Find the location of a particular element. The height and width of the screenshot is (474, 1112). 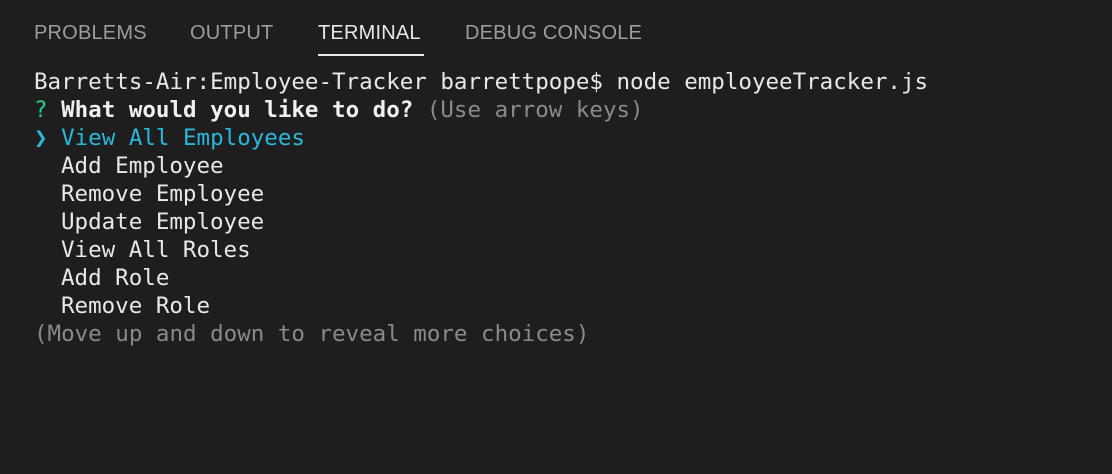

active-tab-indicator is located at coordinates (371, 55).